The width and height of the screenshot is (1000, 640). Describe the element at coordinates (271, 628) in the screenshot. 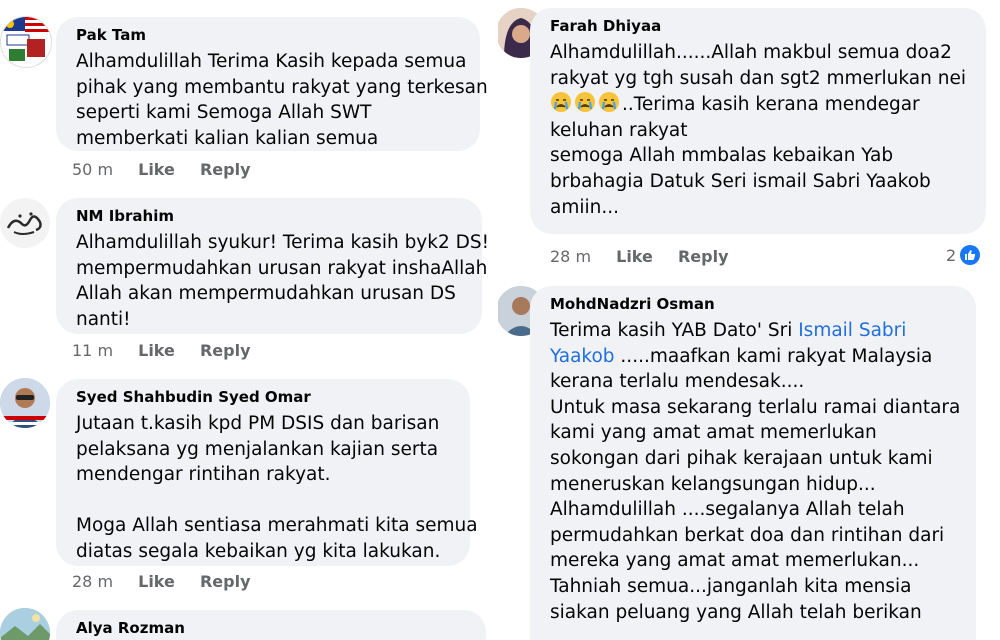

I see `comment-author: Alya Rozman` at that location.